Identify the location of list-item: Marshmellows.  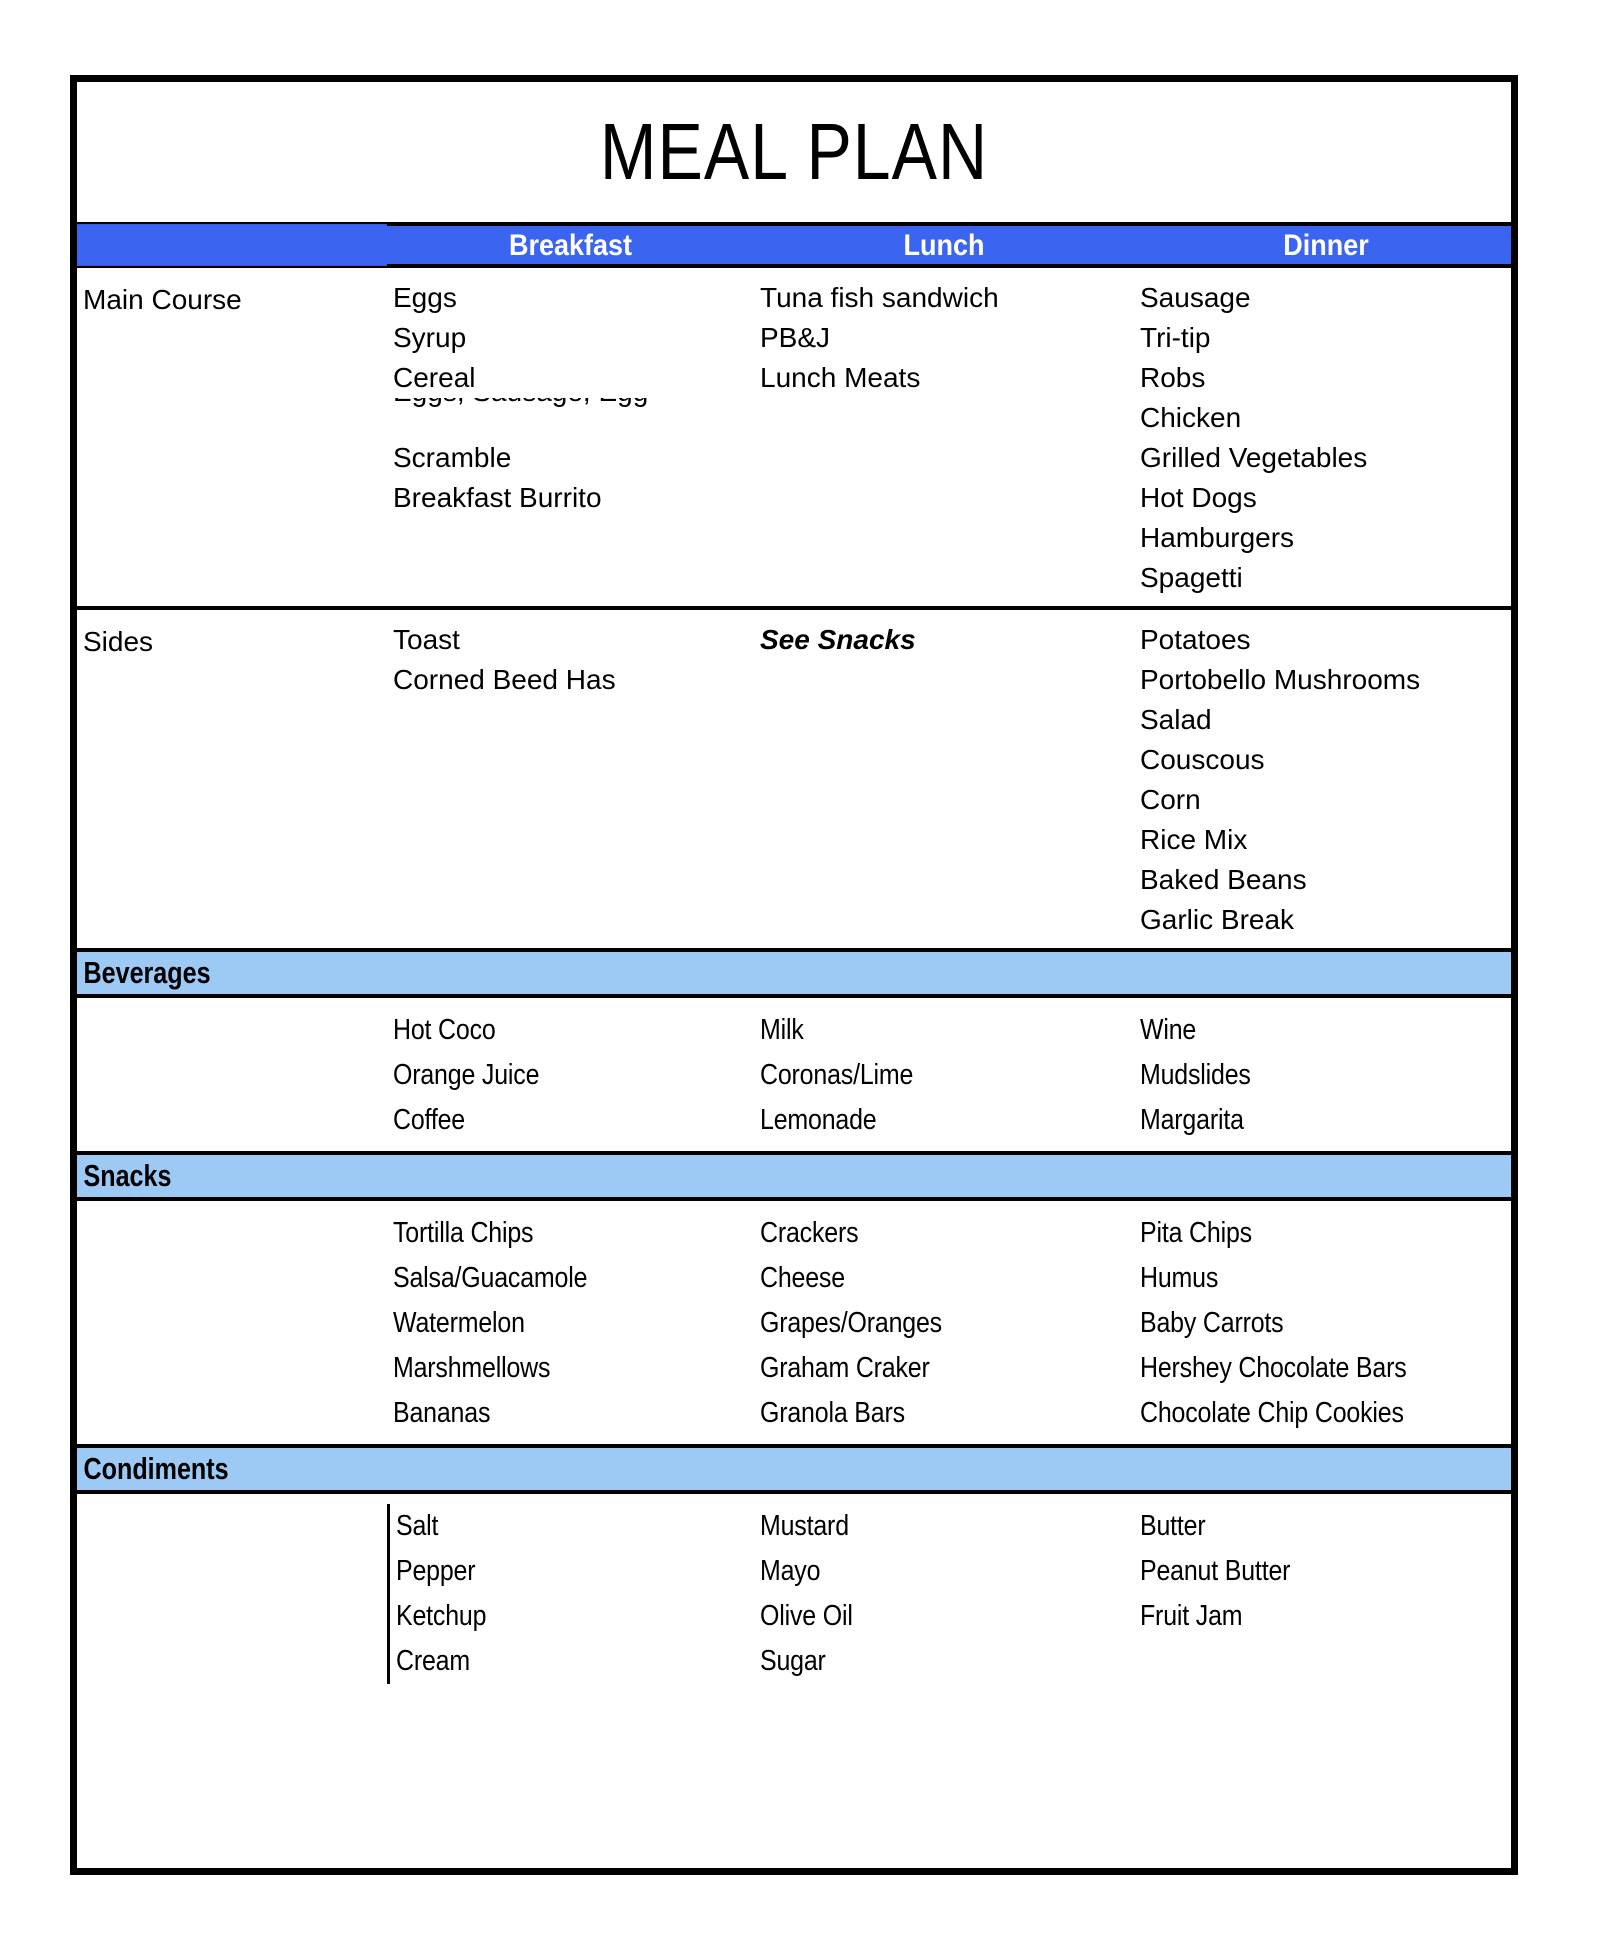
(472, 1368).